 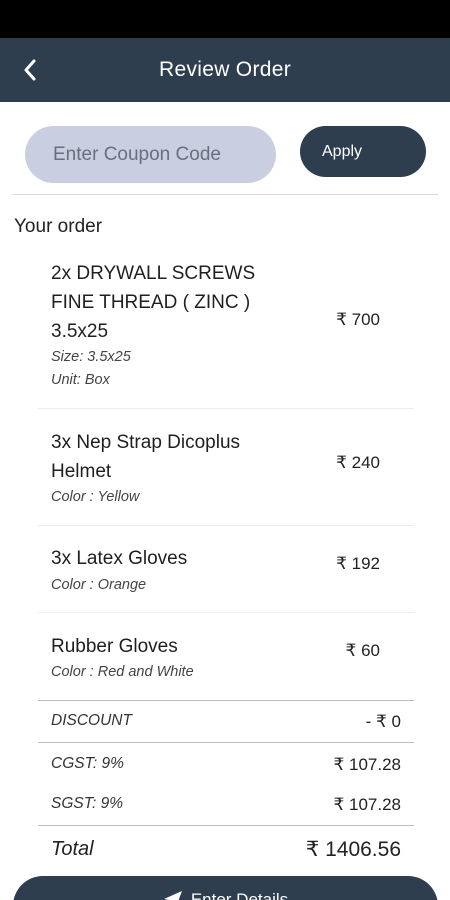 I want to click on cgst-label: CGST: 9%, so click(x=87, y=763).